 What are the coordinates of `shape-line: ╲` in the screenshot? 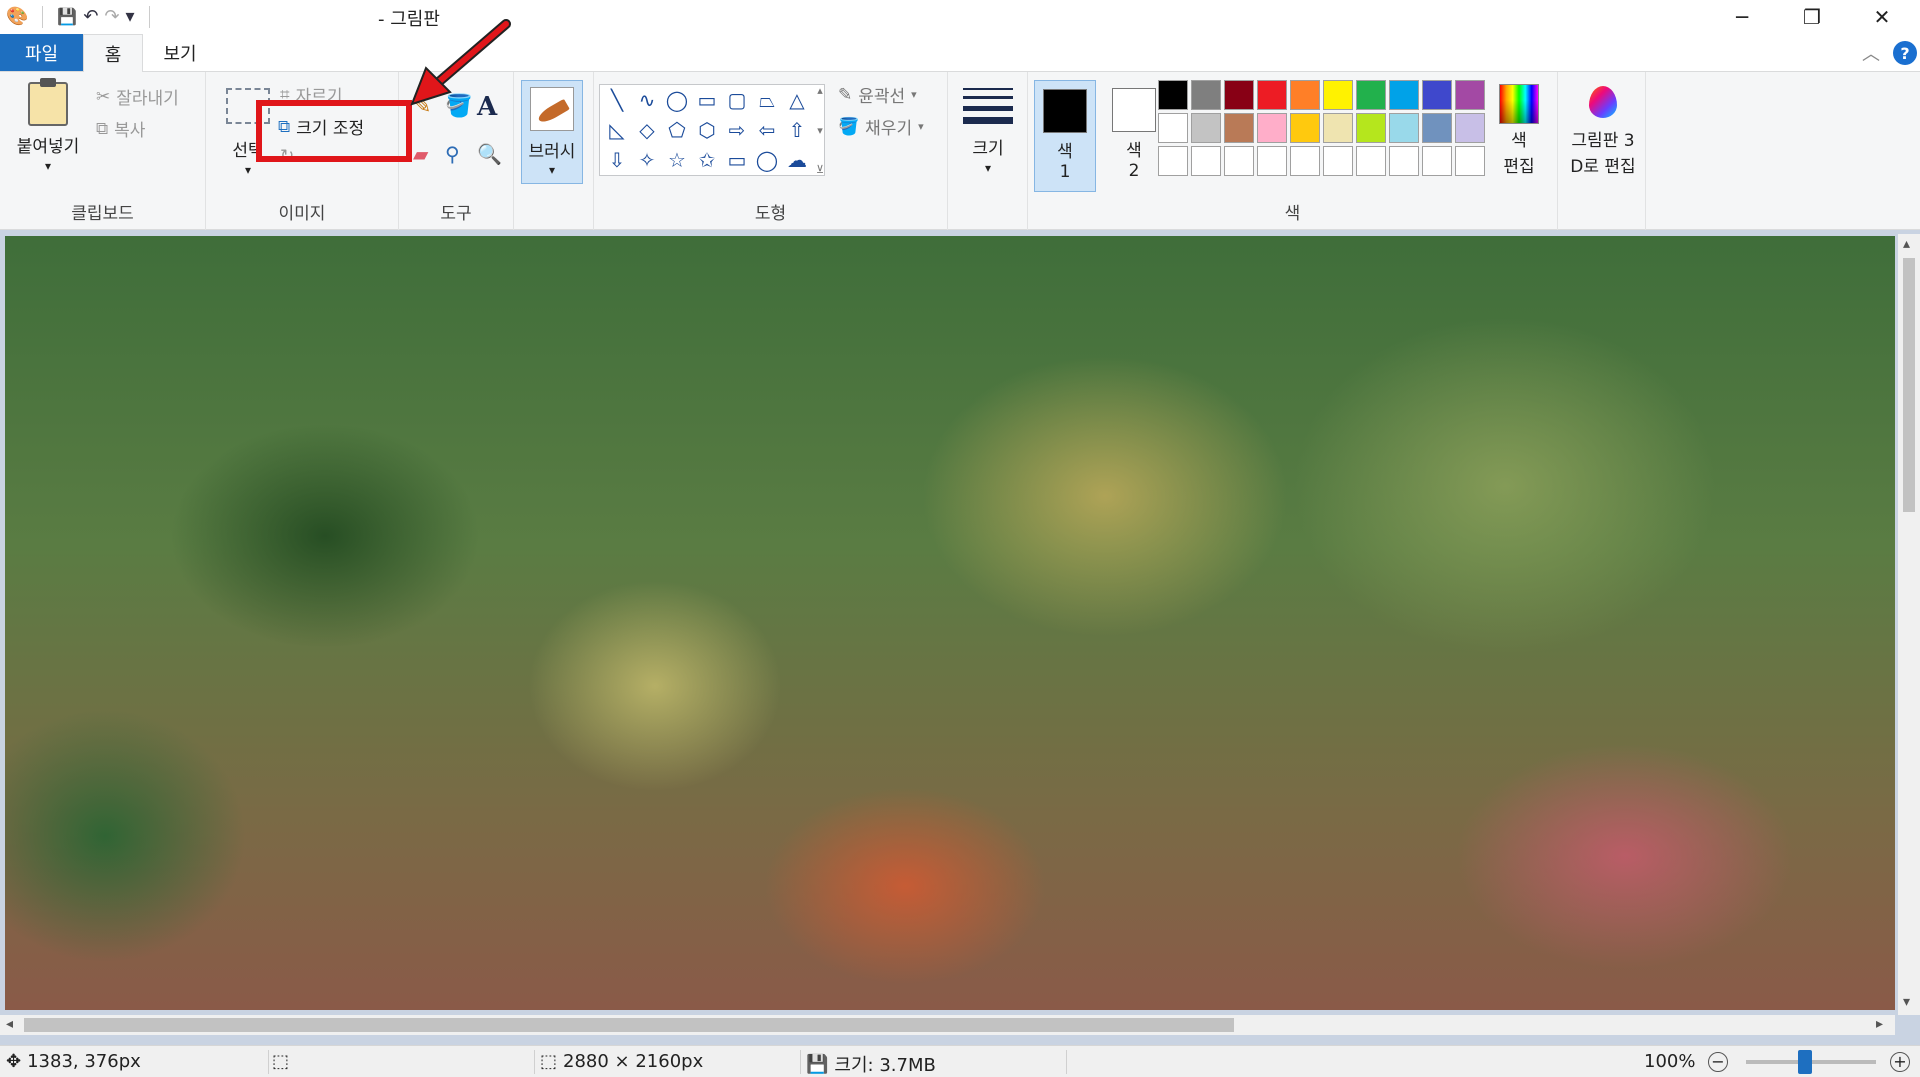 It's located at (617, 100).